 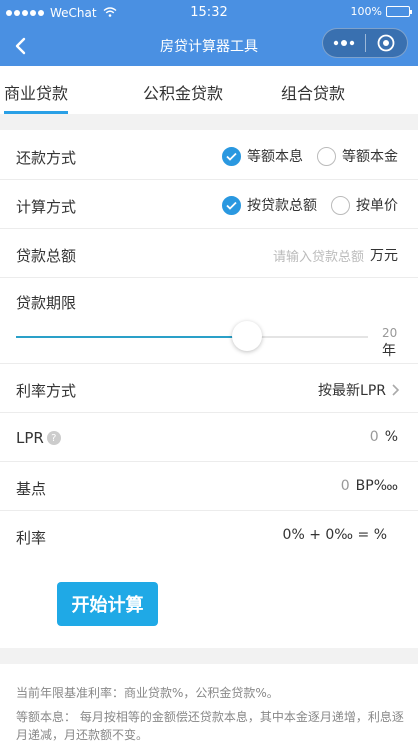 I want to click on rate-mode-row: 利率方式 按最新LPR, so click(x=209, y=388).